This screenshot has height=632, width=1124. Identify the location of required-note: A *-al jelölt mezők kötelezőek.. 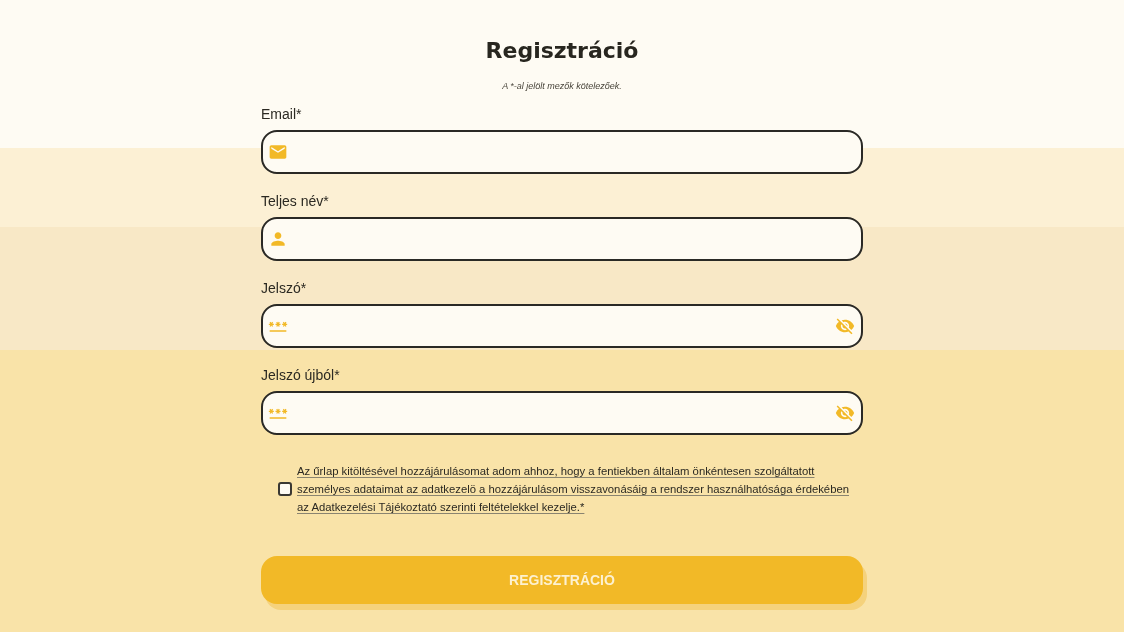
(562, 86).